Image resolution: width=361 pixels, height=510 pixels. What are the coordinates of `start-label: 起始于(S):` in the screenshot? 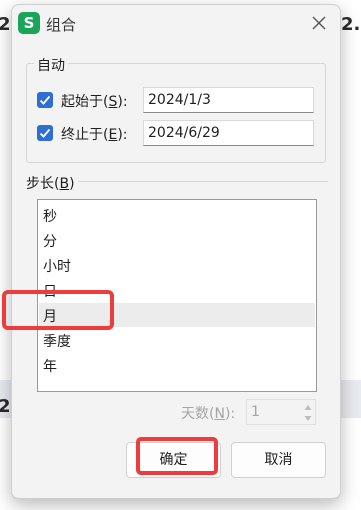 It's located at (94, 102).